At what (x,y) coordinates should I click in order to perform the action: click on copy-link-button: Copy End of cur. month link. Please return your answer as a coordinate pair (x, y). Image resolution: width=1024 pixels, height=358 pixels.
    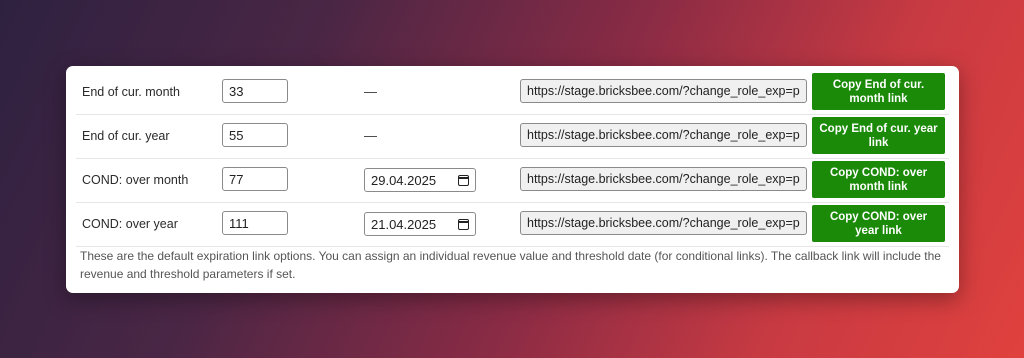
    Looking at the image, I should click on (878, 91).